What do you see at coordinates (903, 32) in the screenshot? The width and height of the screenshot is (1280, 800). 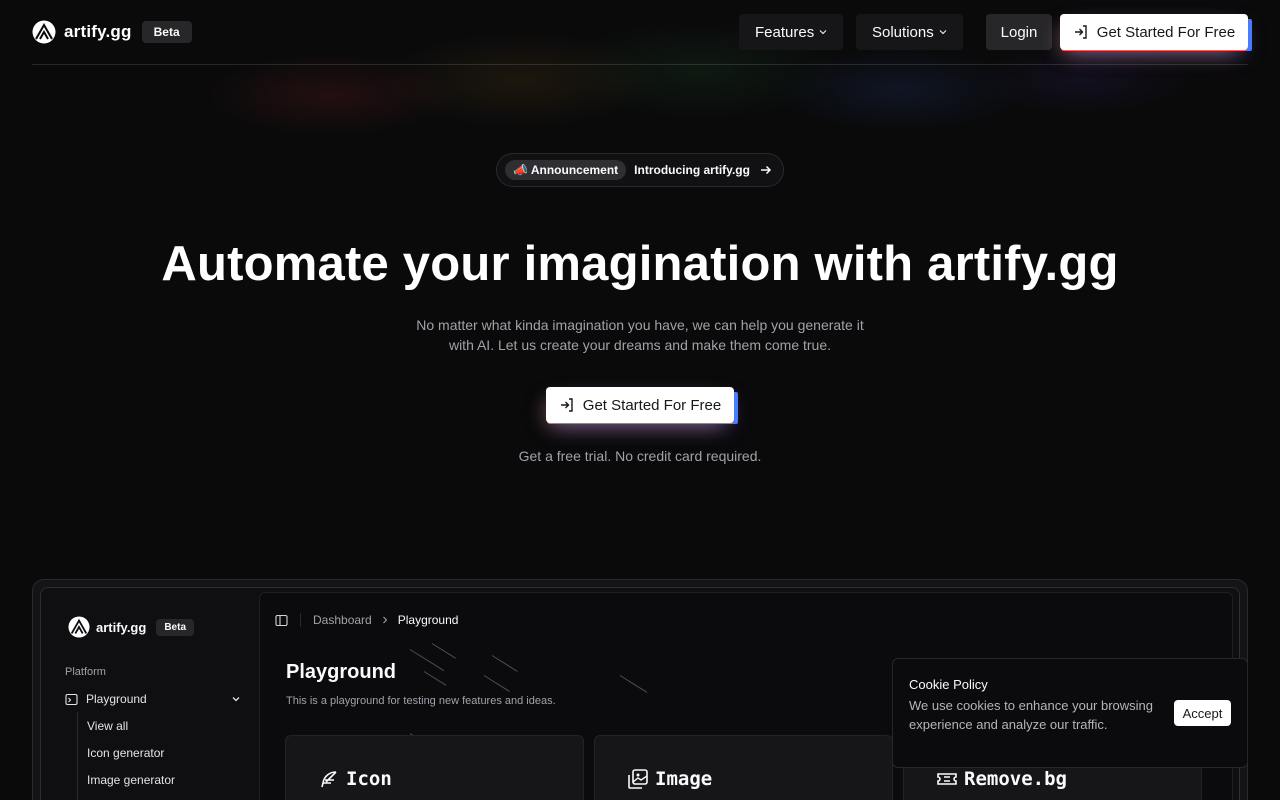 I see `nav-solutions-label: Solutions` at bounding box center [903, 32].